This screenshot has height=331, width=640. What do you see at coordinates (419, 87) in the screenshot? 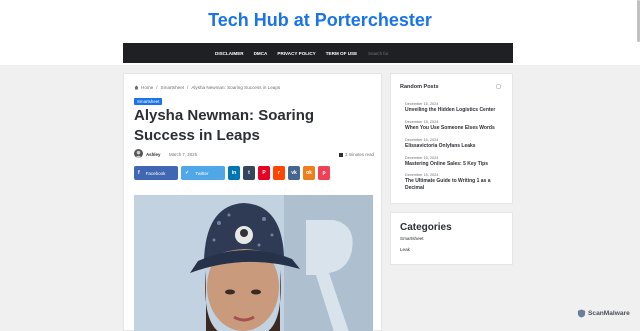
I see `random-posts-title: Random Posts` at bounding box center [419, 87].